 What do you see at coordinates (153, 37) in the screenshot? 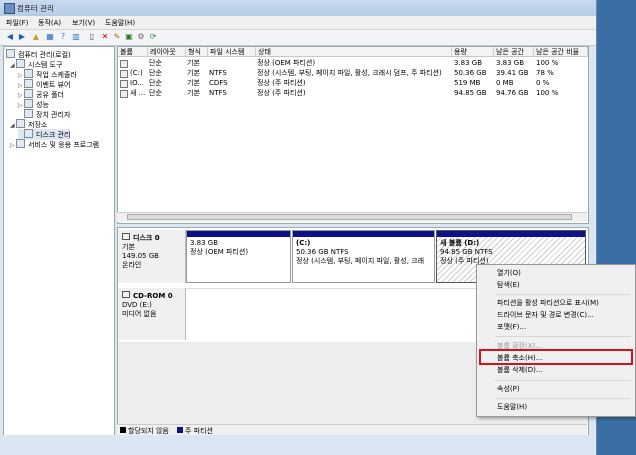
I see `refresh-icon: ⟳` at bounding box center [153, 37].